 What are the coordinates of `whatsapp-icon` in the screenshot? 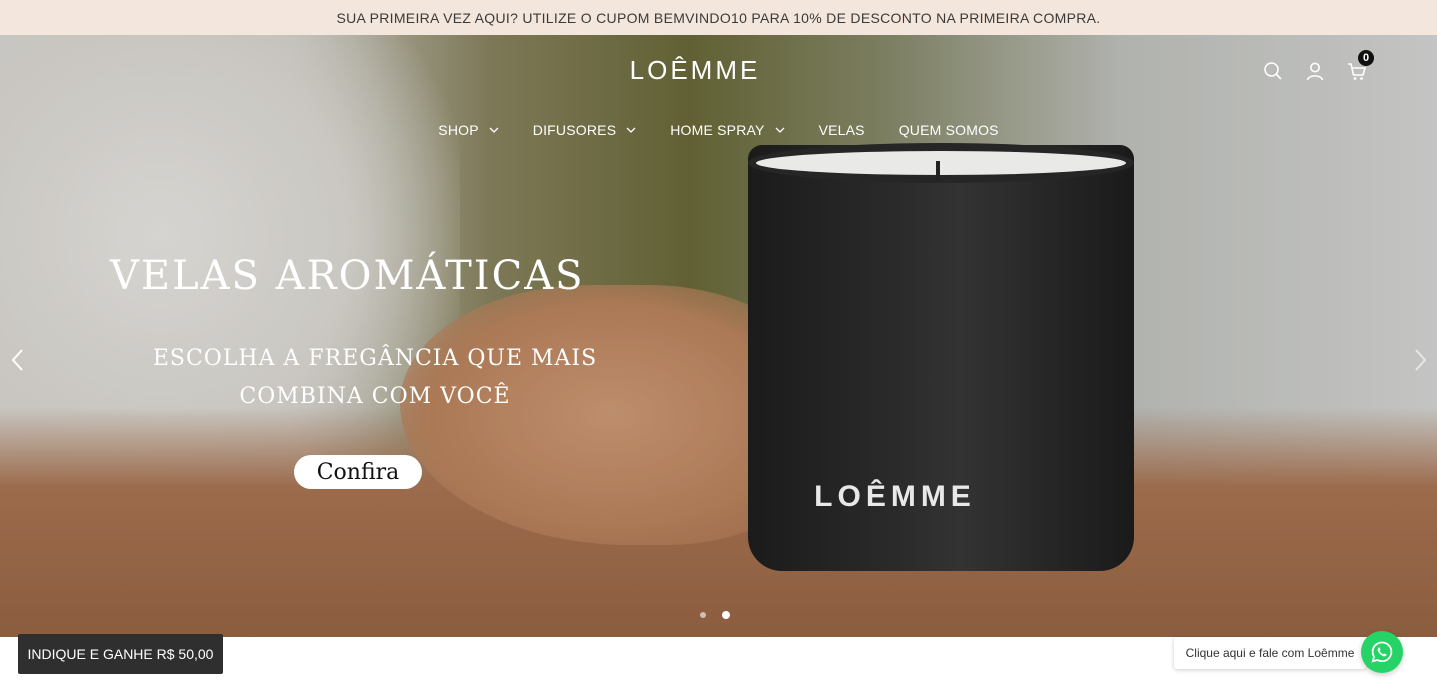 It's located at (1382, 652).